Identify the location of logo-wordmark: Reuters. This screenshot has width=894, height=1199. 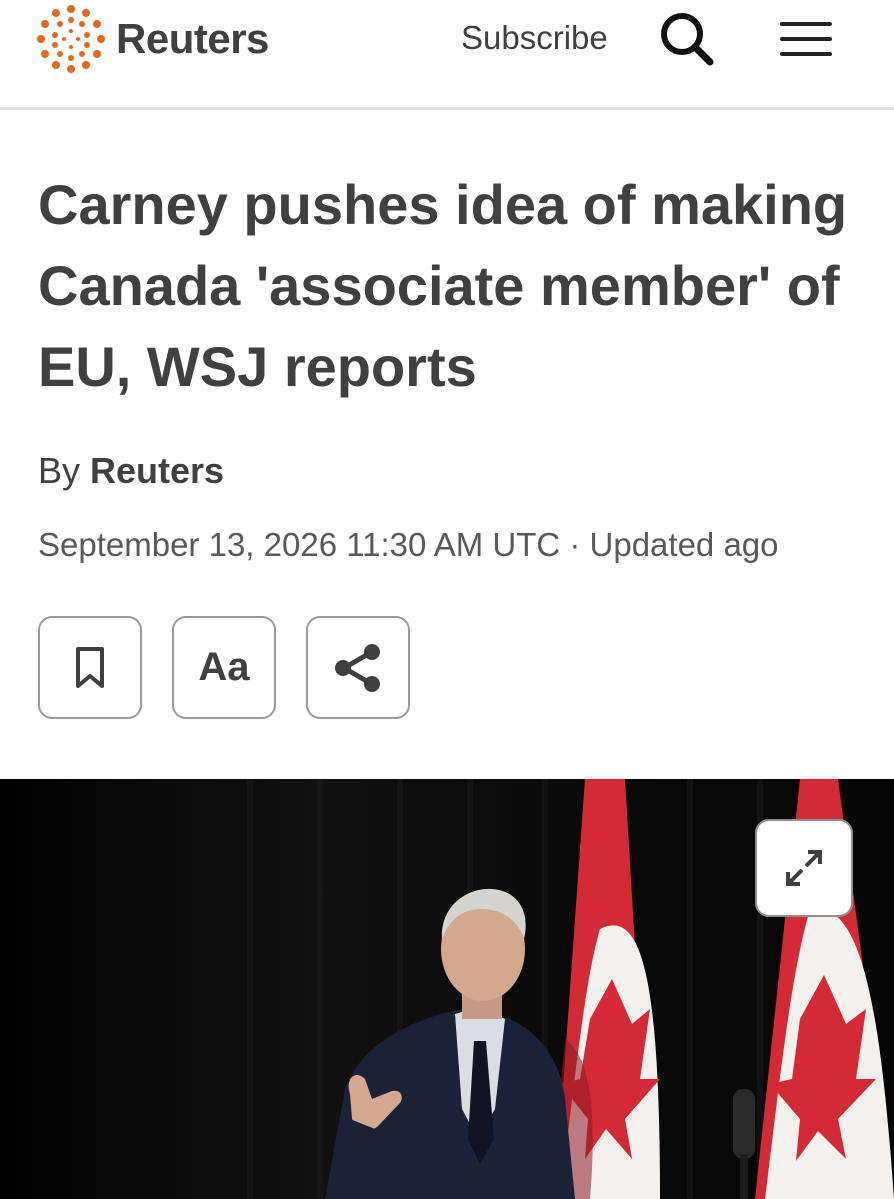
(192, 38).